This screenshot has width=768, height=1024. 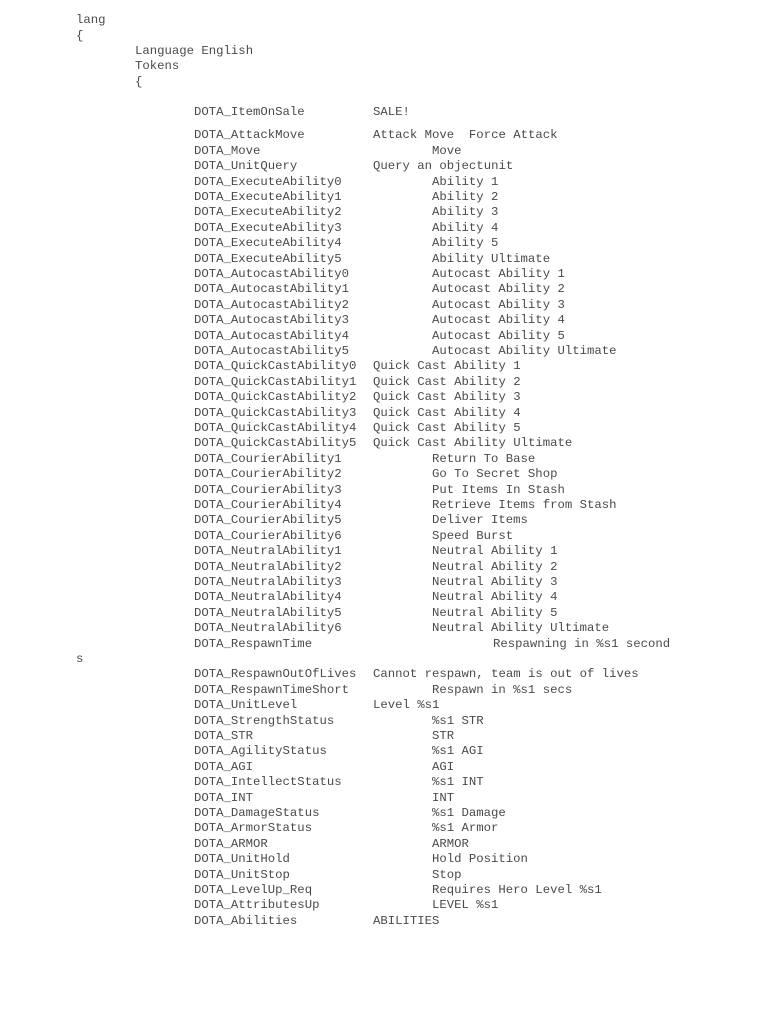 I want to click on token-value: Deliver Items, so click(x=480, y=520).